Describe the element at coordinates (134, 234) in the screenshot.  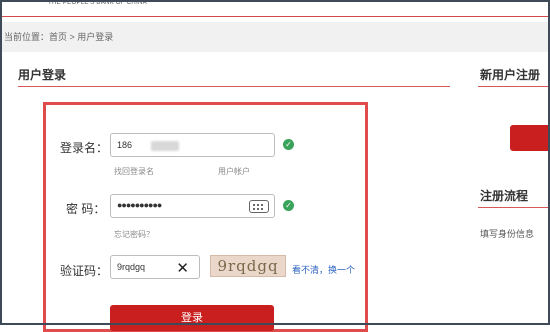
I see `forgot-password-link: 忘记密码？` at that location.